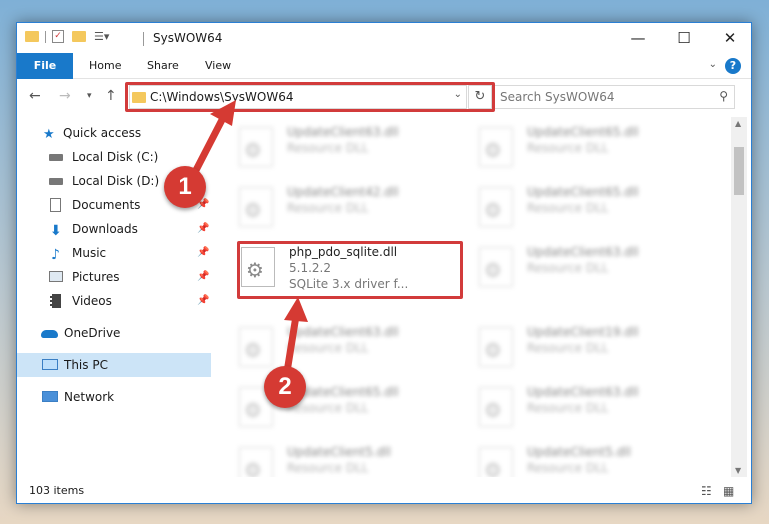 The image size is (769, 524). I want to click on tab-share: Share, so click(163, 66).